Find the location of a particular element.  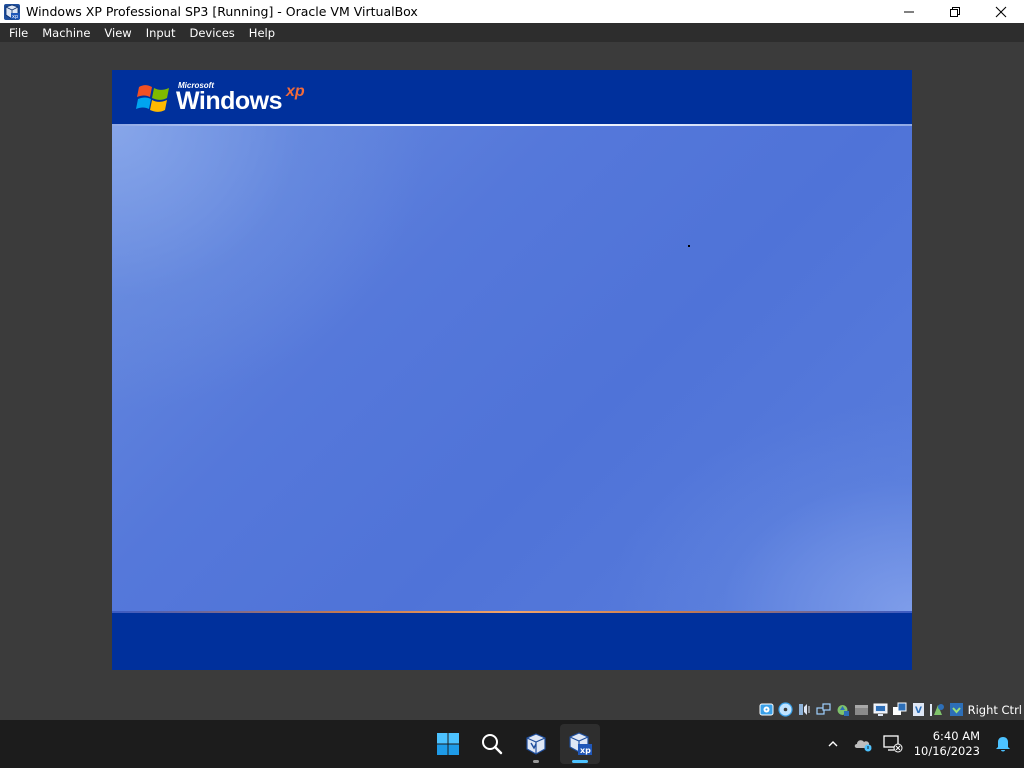

taskbar-clock: 6:40 AM 10/16/2023 is located at coordinates (947, 744).